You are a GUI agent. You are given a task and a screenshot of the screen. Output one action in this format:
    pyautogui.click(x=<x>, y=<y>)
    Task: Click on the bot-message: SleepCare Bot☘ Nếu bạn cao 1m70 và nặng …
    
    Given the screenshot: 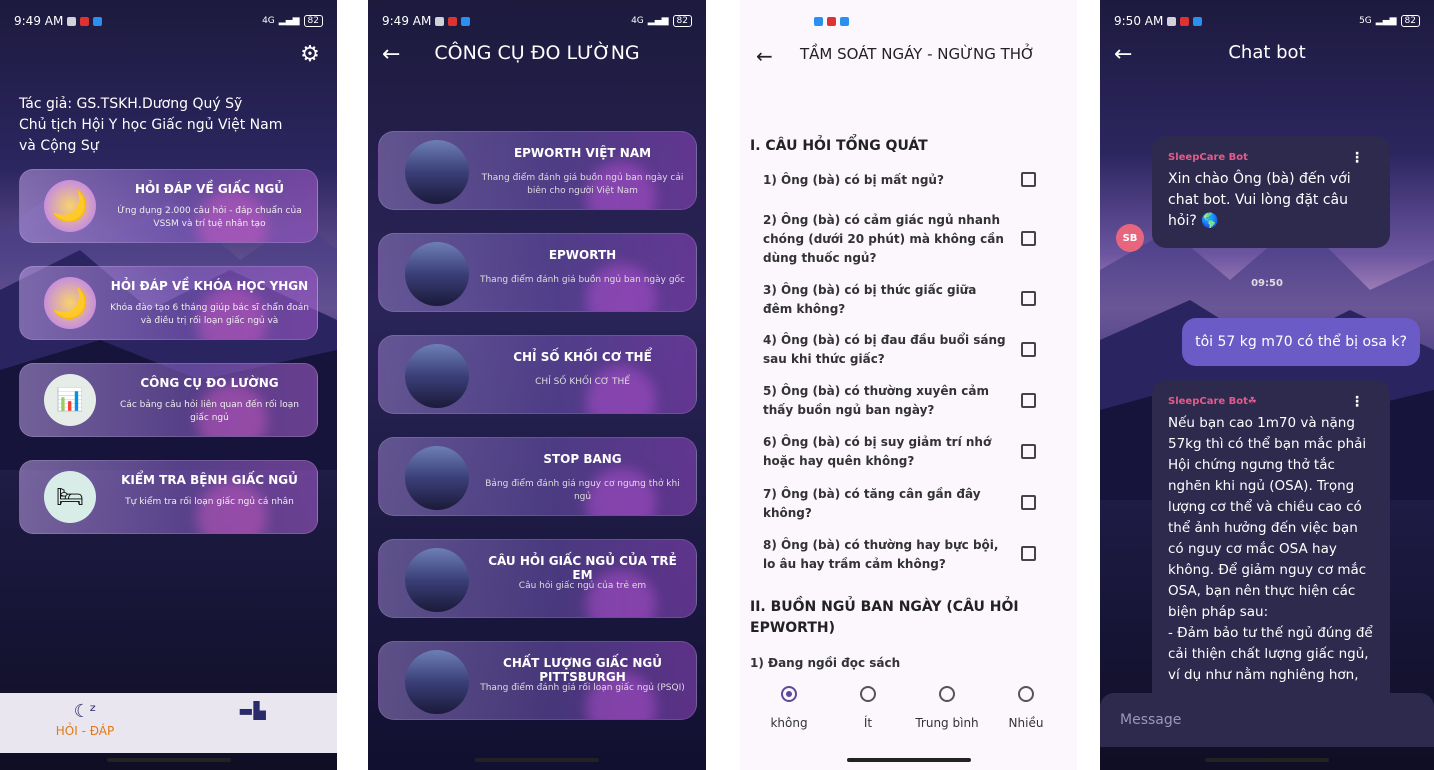 What is the action you would take?
    pyautogui.click(x=1271, y=545)
    